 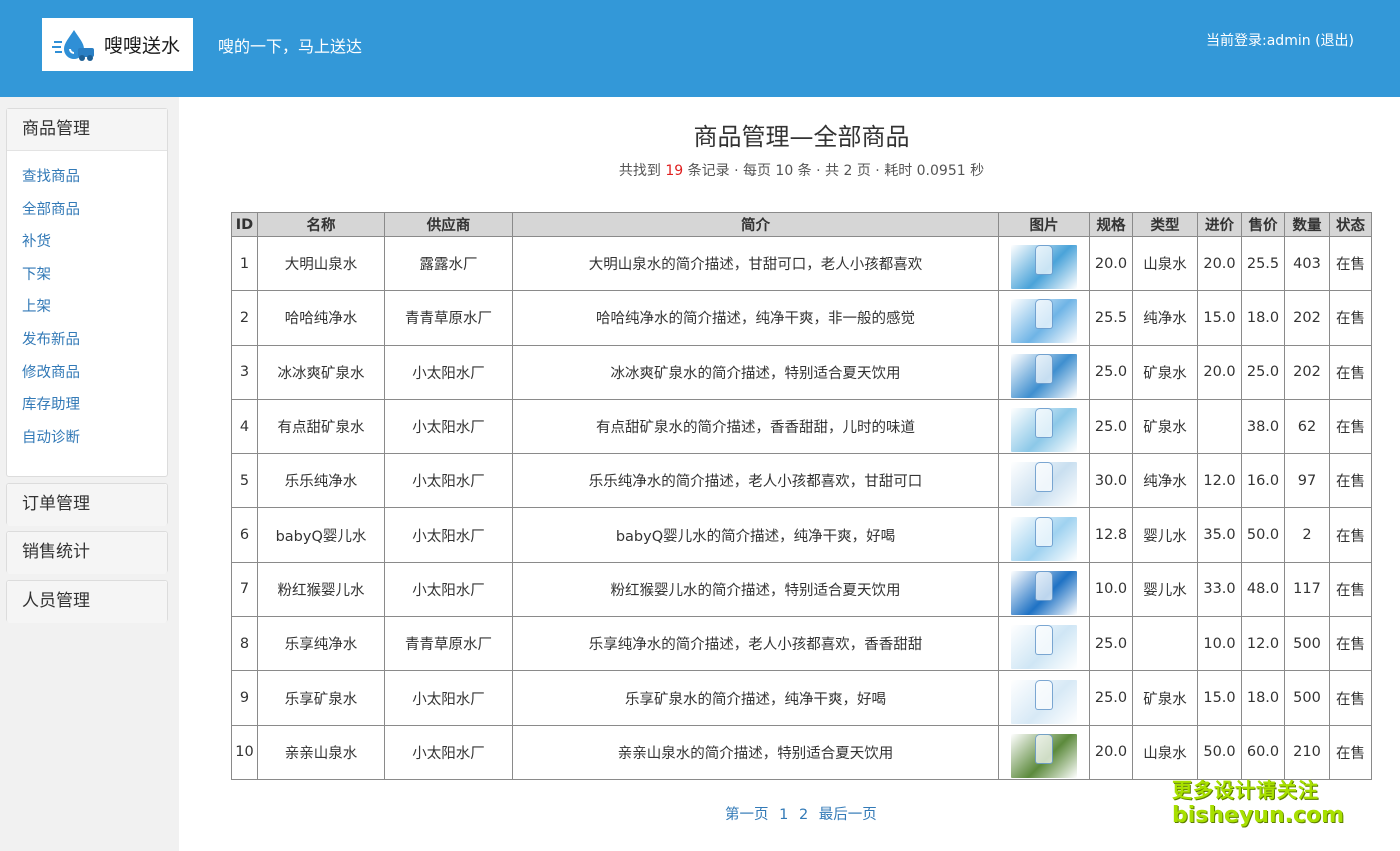 I want to click on col-header-id: ID, so click(x=244, y=224).